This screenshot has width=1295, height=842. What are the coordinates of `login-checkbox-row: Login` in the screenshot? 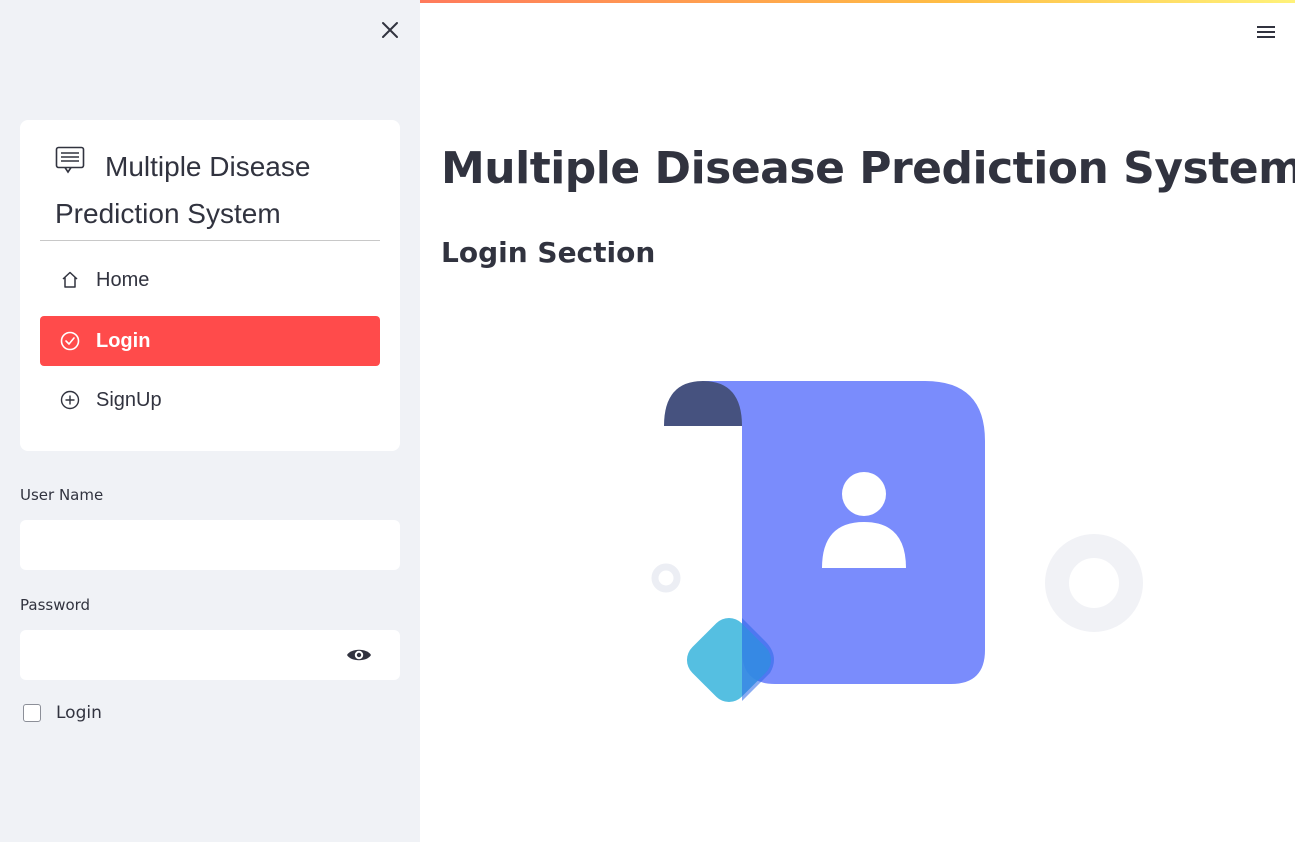 It's located at (62, 713).